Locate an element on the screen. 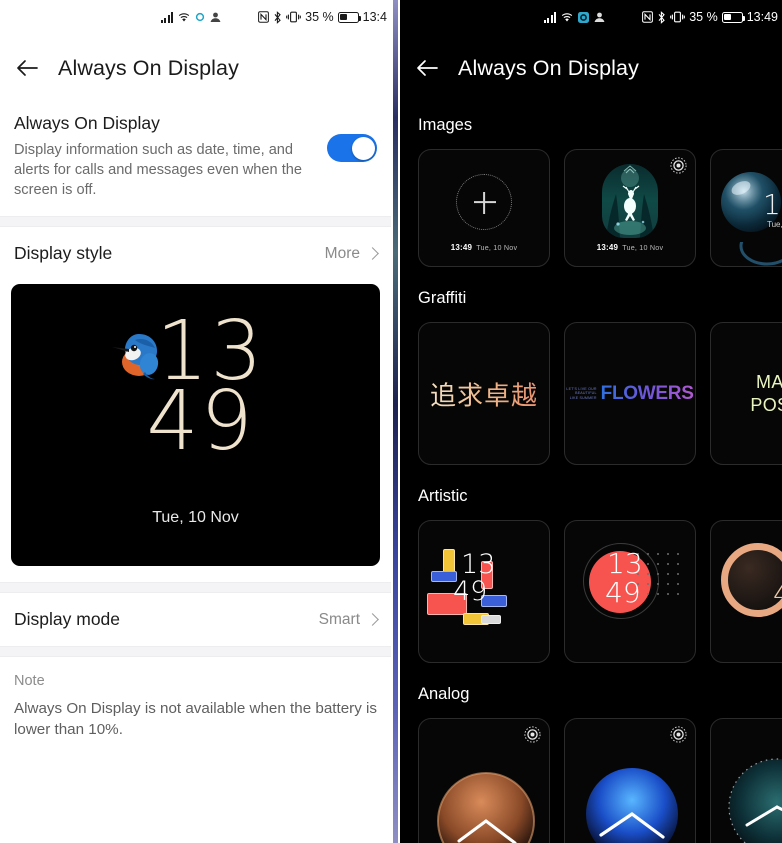 The image size is (782, 843). red-circle-minutes: 49 is located at coordinates (623, 592).